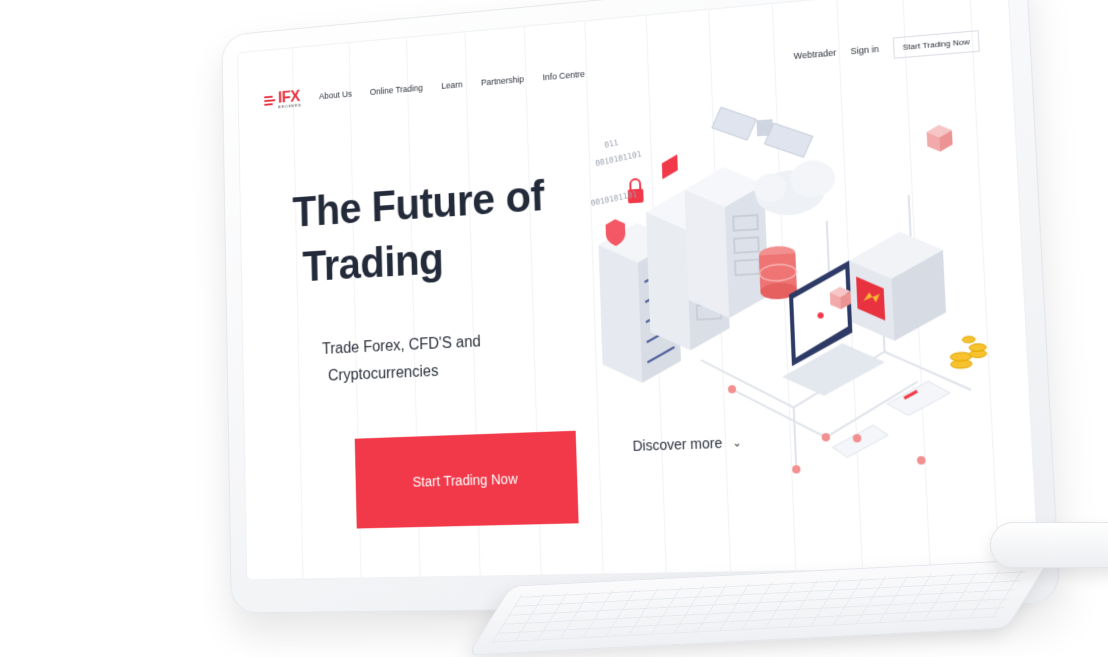  Describe the element at coordinates (794, 188) in the screenshot. I see `cloud-icon` at that location.